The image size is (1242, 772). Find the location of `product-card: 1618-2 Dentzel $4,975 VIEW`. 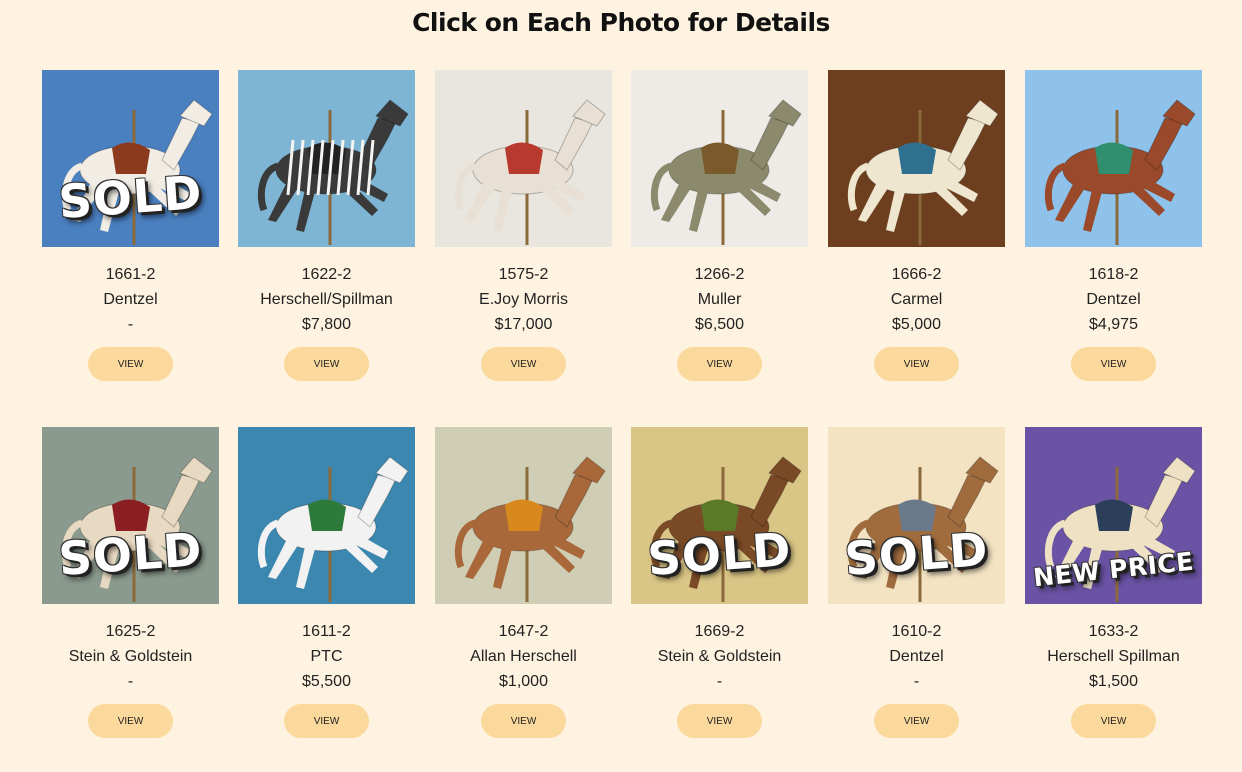

product-card: 1618-2 Dentzel $4,975 VIEW is located at coordinates (1113, 225).